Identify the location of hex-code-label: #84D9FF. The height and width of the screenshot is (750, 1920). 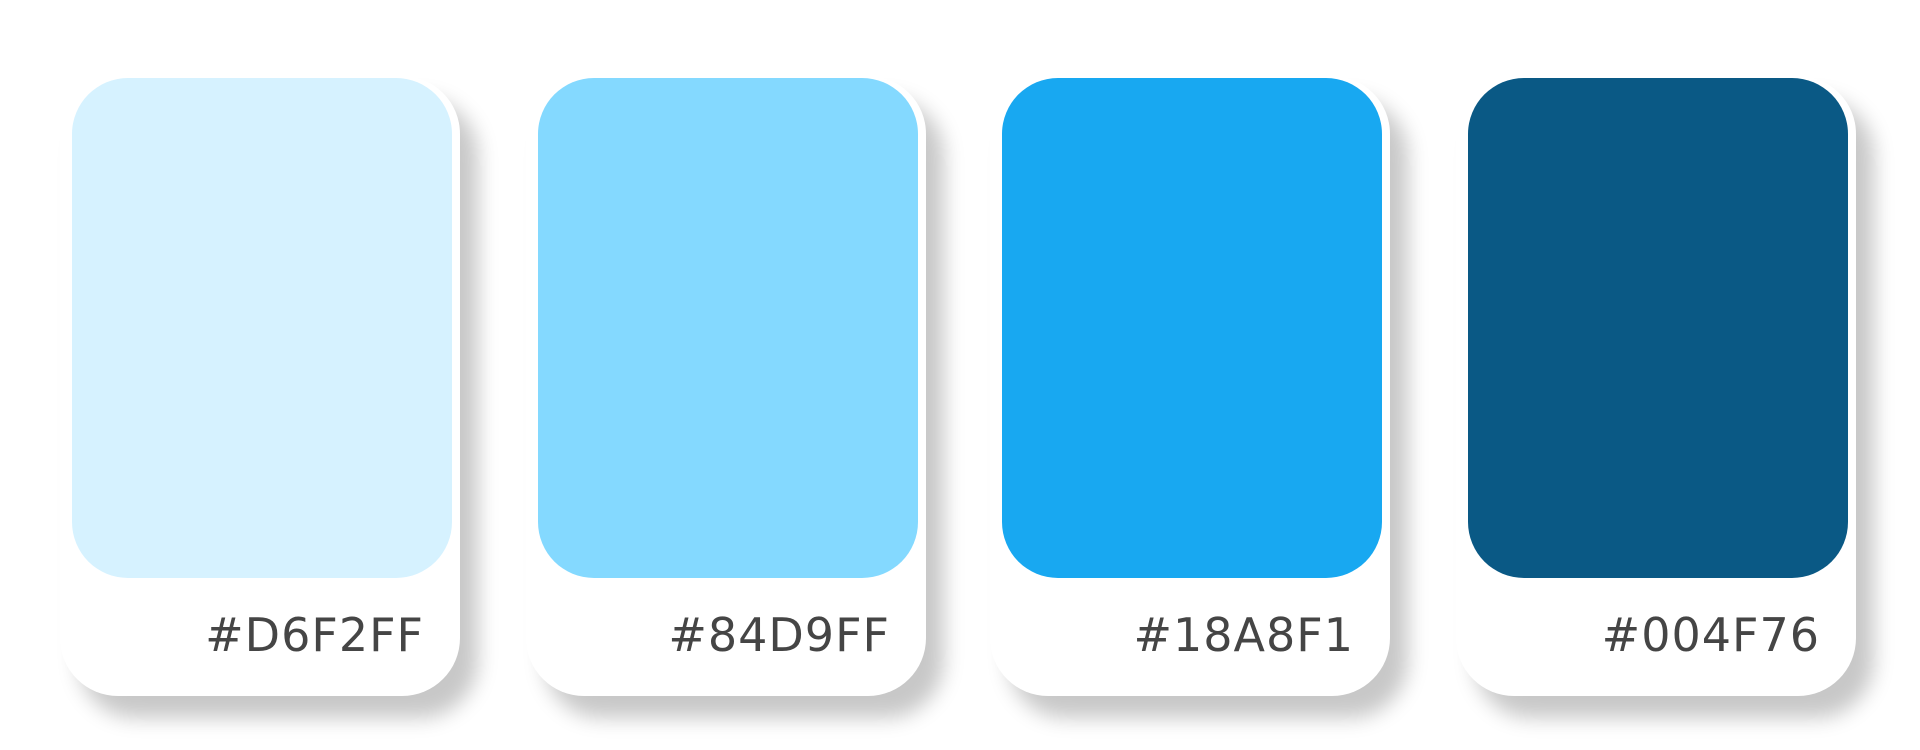
(779, 635).